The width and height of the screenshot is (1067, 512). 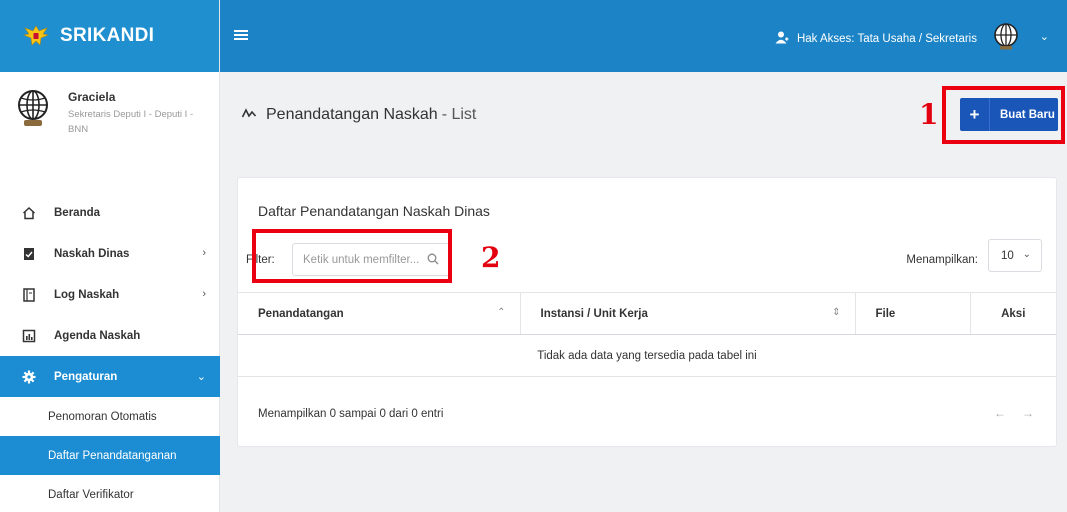 What do you see at coordinates (913, 313) in the screenshot?
I see `column-header-file: File` at bounding box center [913, 313].